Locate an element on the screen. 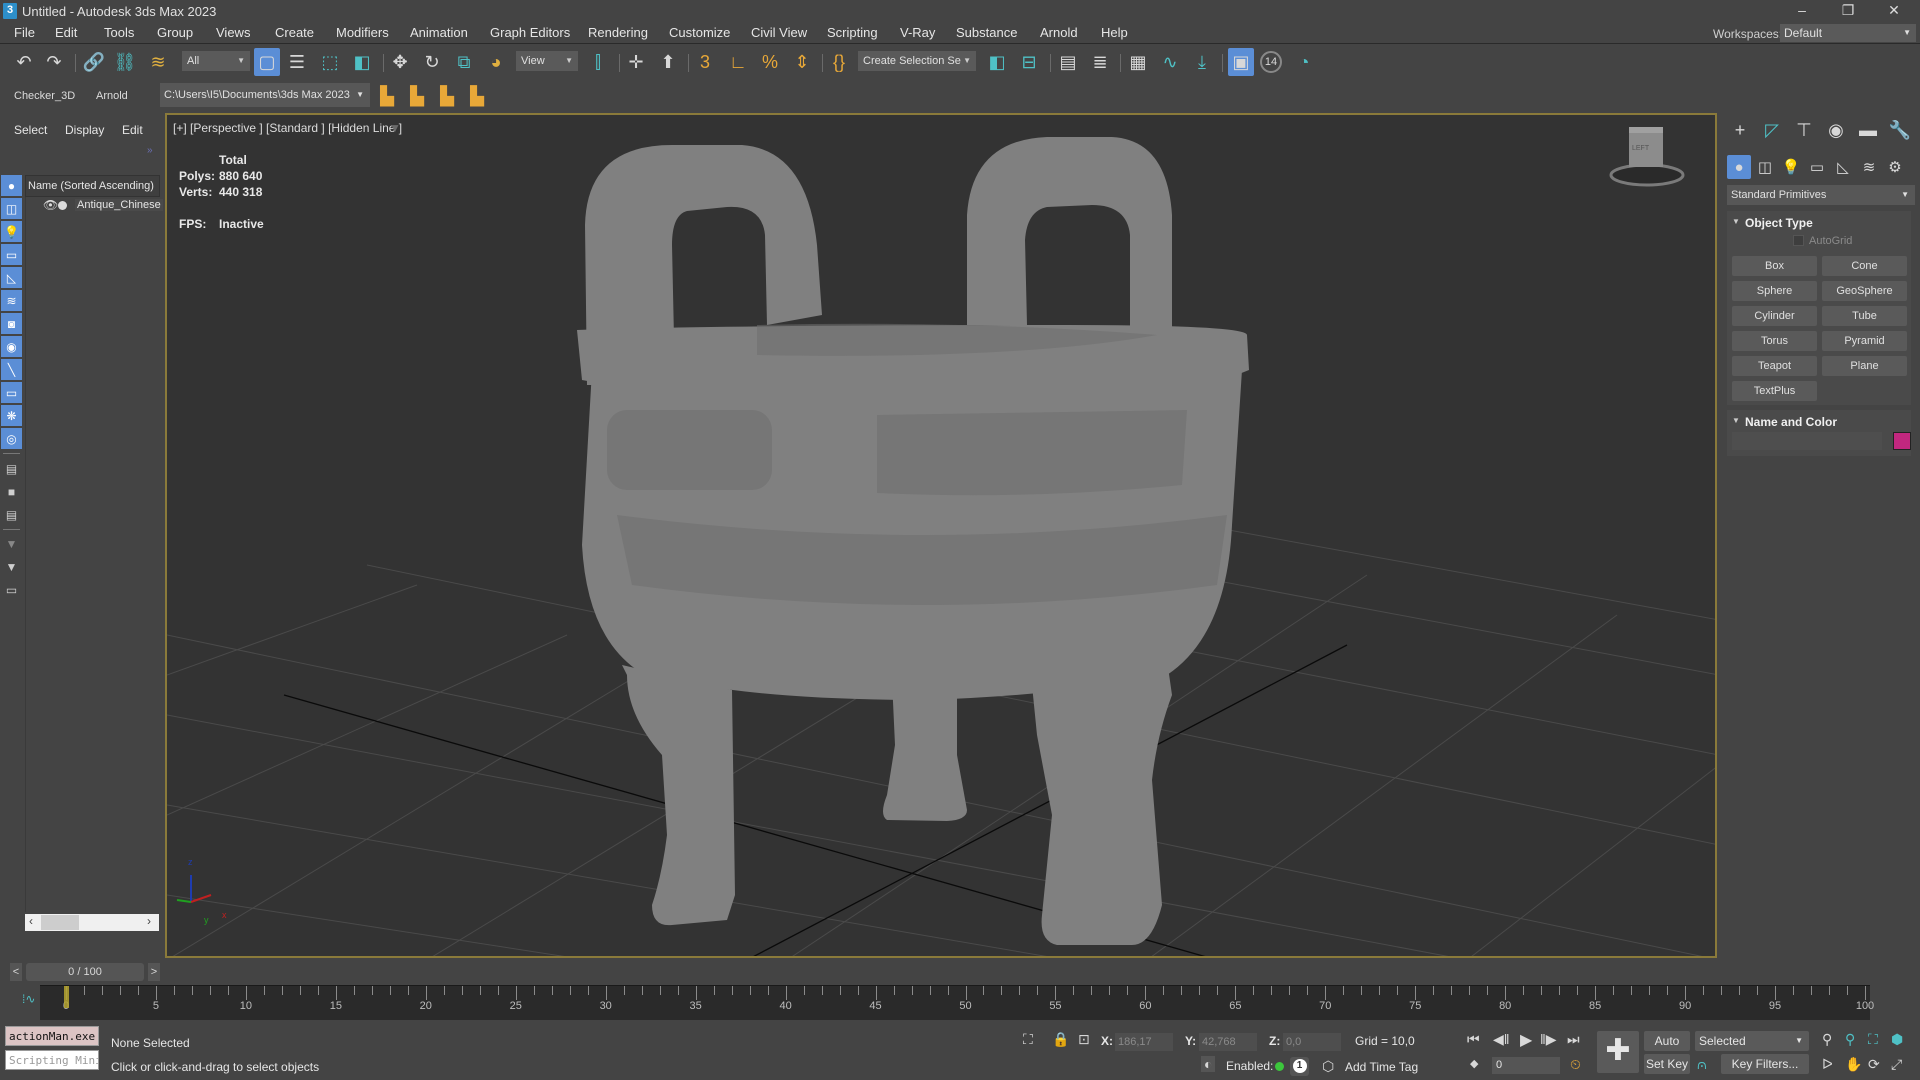  bind-space-warp-icon: ≋ is located at coordinates (158, 62).